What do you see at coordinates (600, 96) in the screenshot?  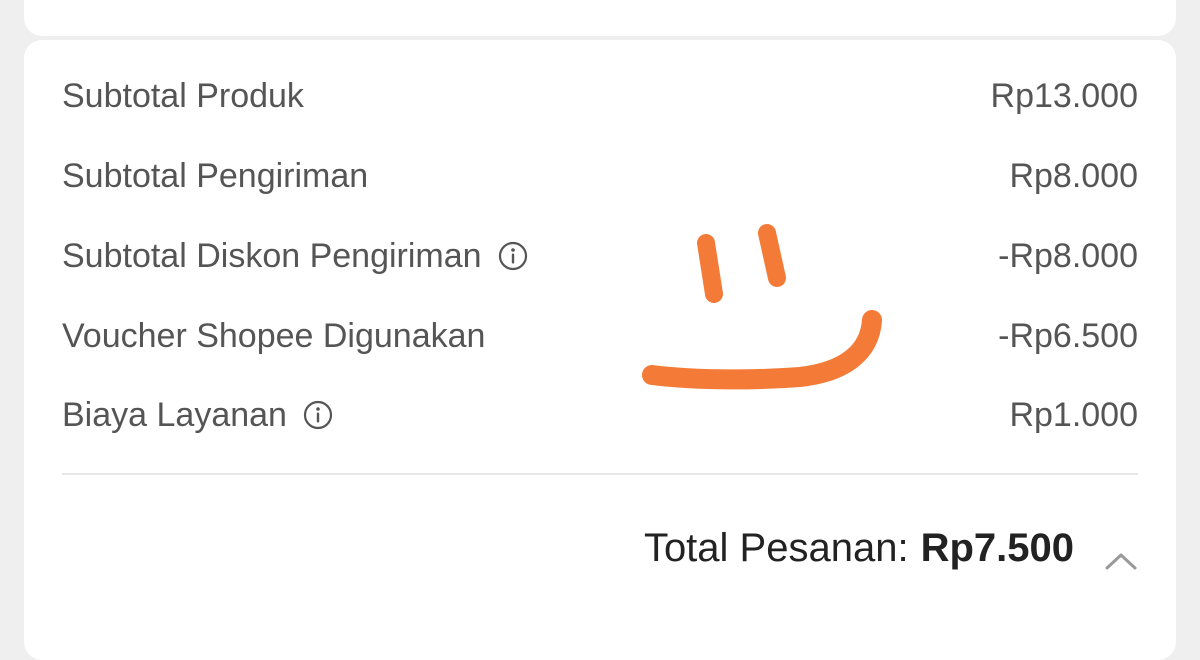 I see `summary-row-subtotal-produk: Subtotal Produk Rp13.000` at bounding box center [600, 96].